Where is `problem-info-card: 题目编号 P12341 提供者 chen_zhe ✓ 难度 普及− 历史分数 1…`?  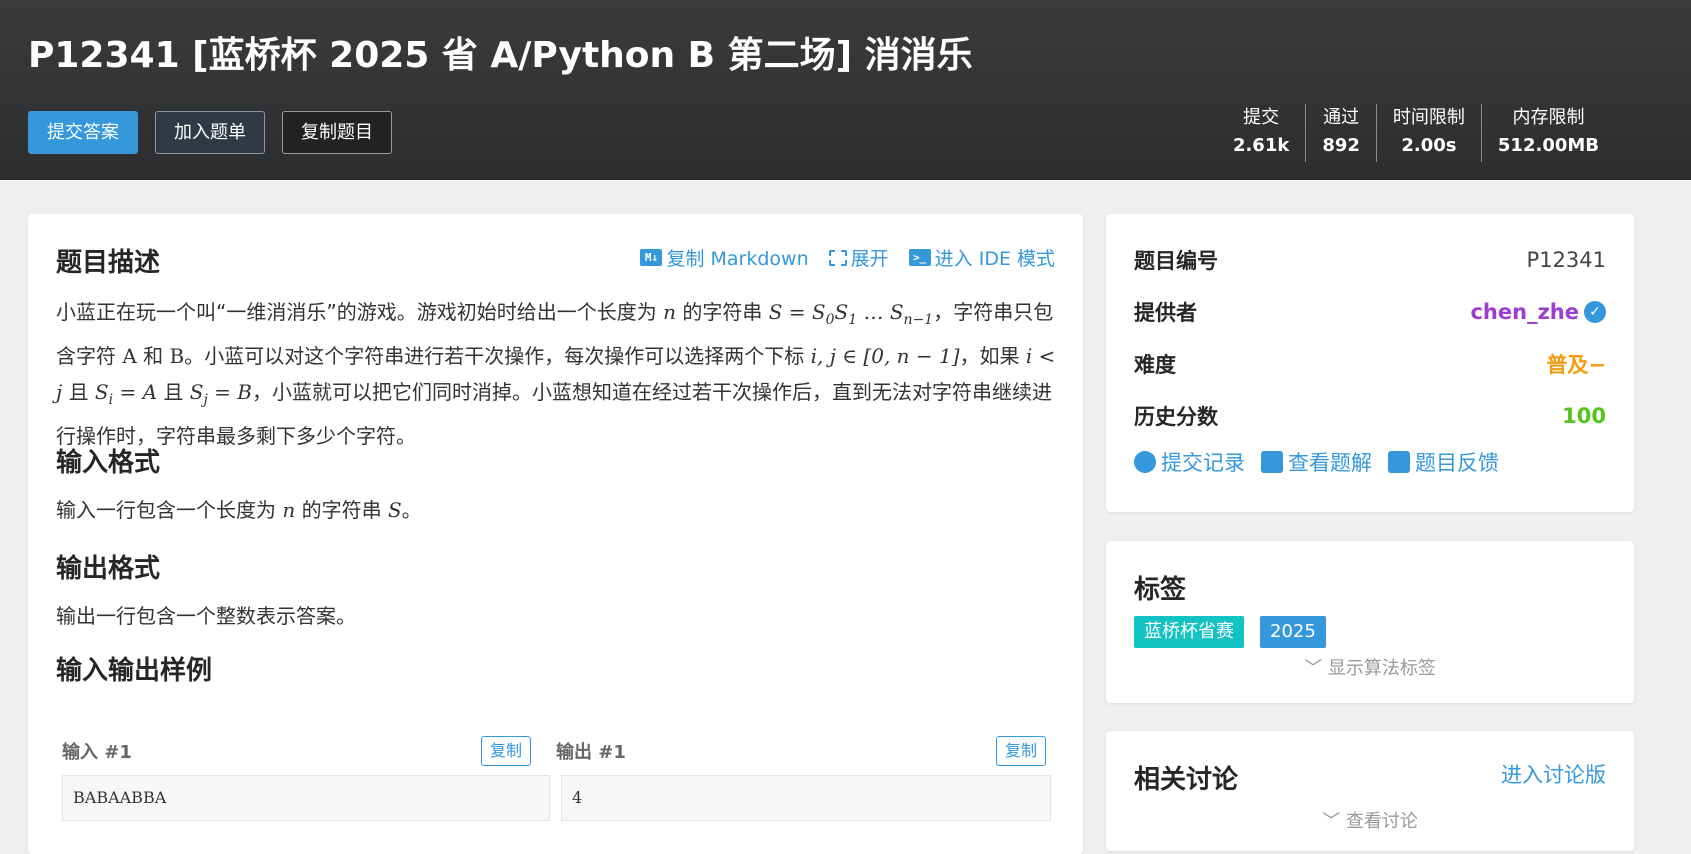 problem-info-card: 题目编号 P12341 提供者 chen_zhe ✓ 难度 普及− 历史分数 1… is located at coordinates (1370, 363).